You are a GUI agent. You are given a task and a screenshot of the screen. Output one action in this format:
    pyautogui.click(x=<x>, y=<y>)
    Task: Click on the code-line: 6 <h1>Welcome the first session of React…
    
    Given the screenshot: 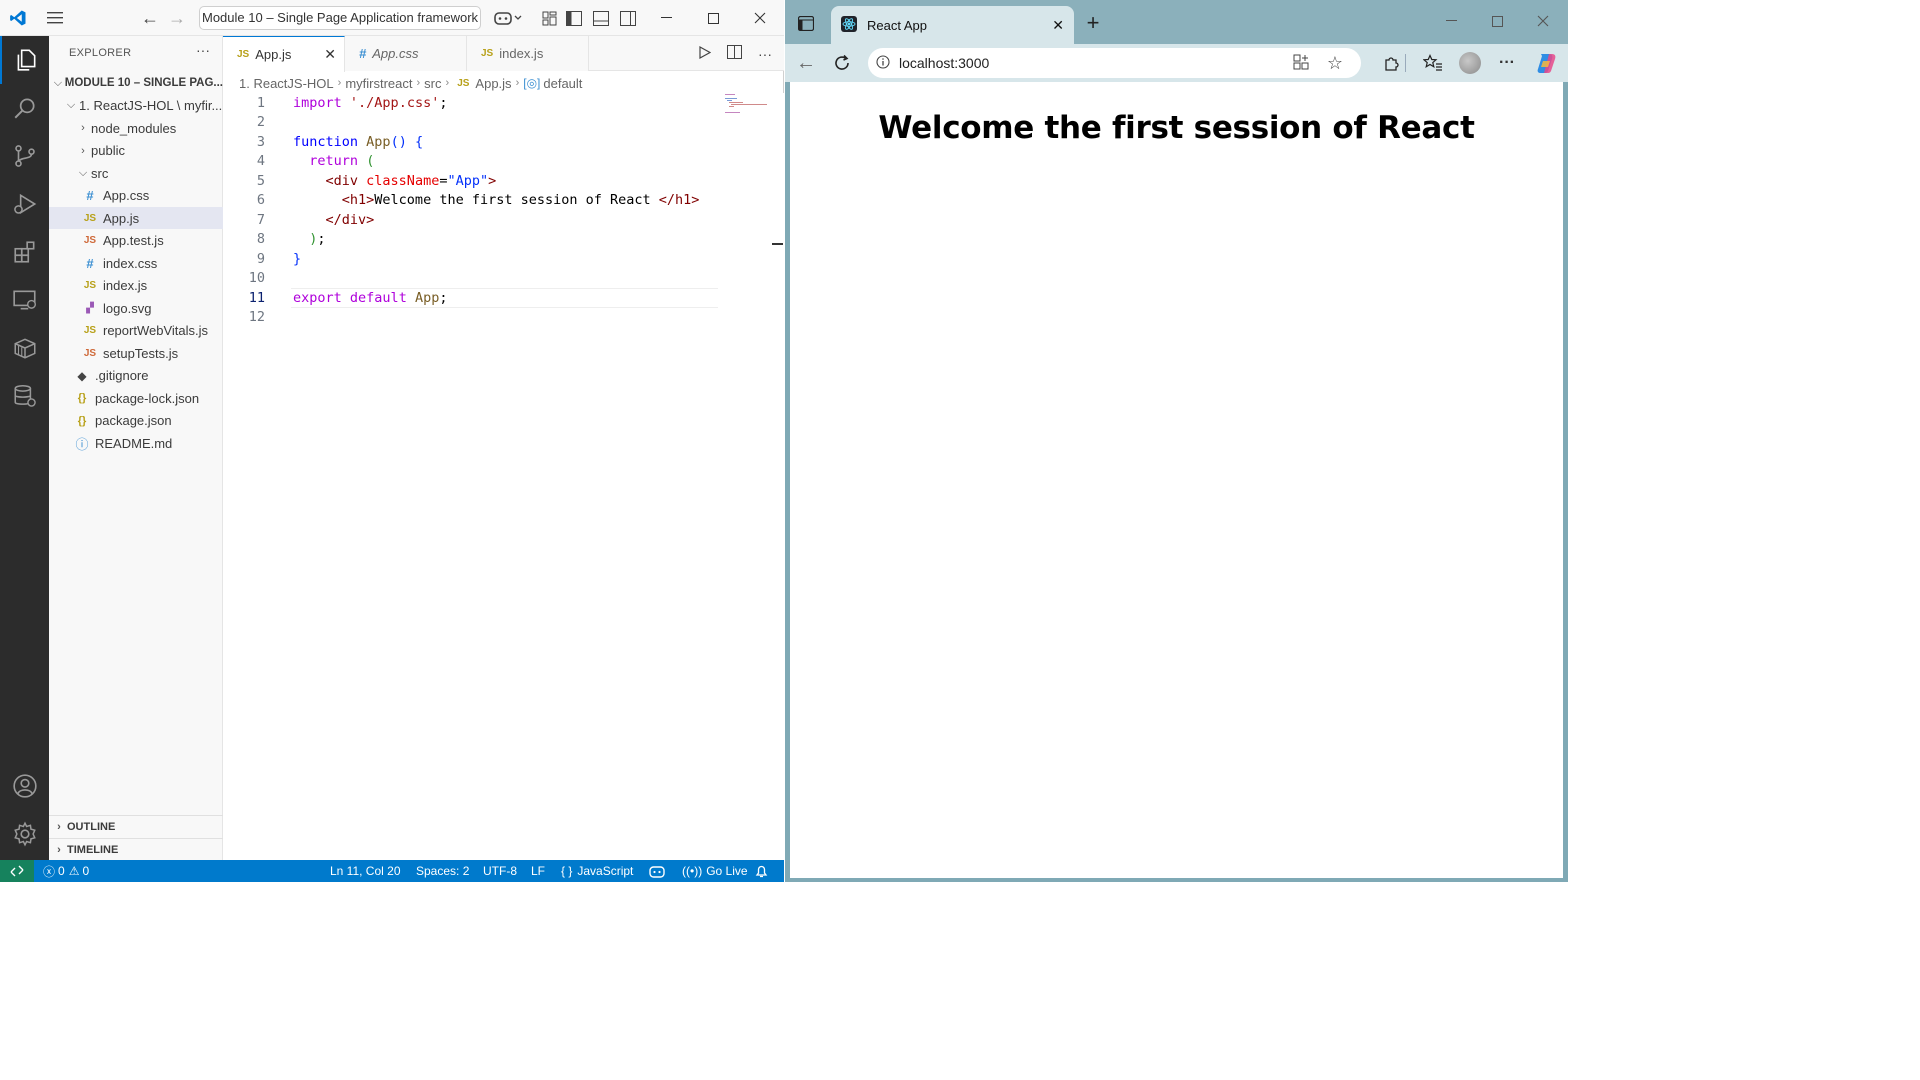 What is the action you would take?
    pyautogui.click(x=473, y=201)
    